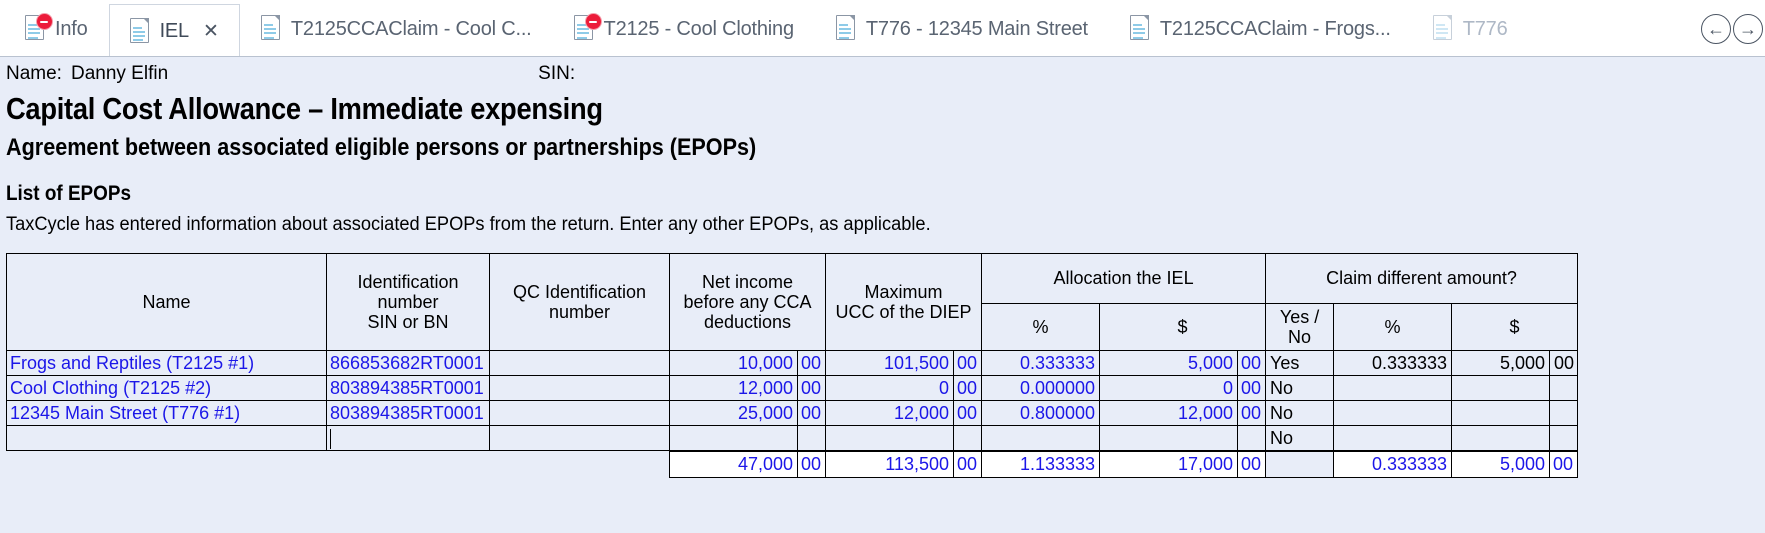  Describe the element at coordinates (1124, 278) in the screenshot. I see `header-allocation-the-iel: Allocation the IEL` at that location.